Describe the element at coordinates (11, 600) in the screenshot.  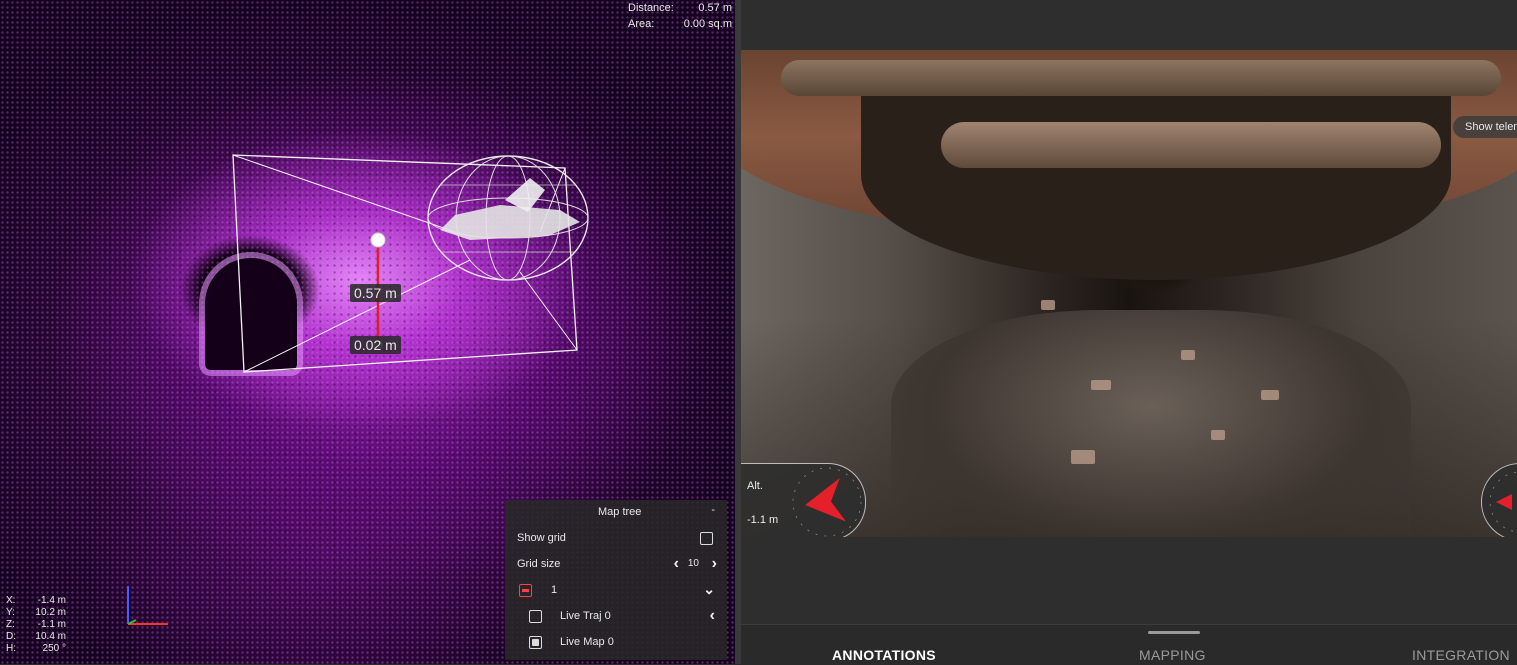
I see `coord-x-label: X:` at that location.